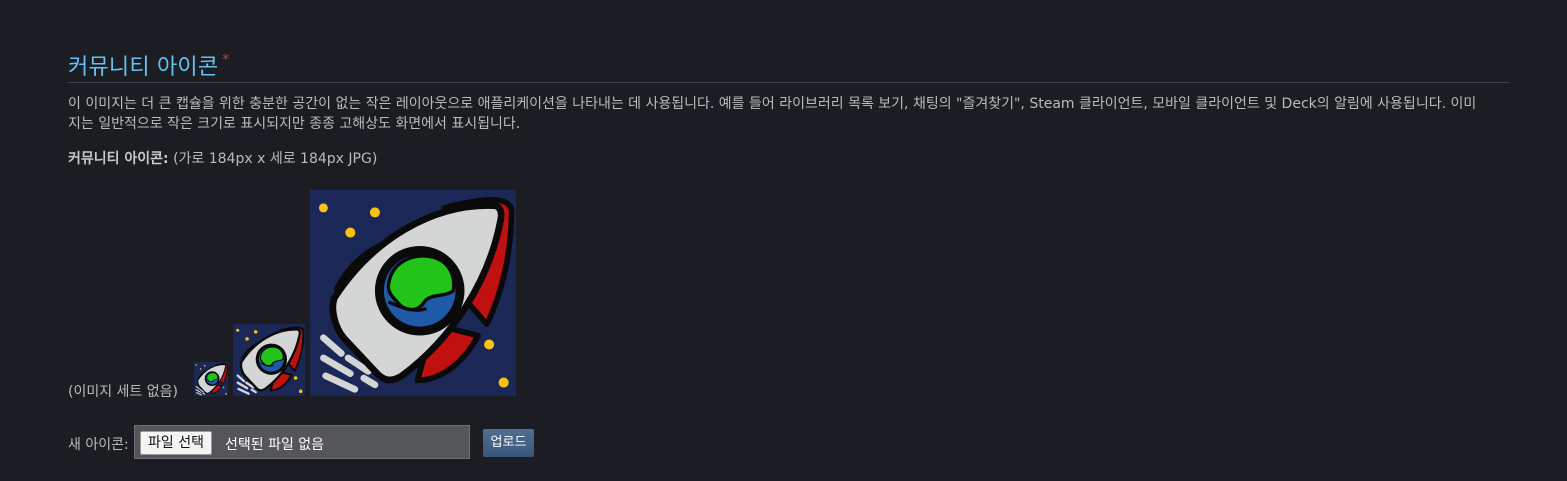  What do you see at coordinates (275, 159) in the screenshot?
I see `image-spec-value: (가로 184px x 세로 184px JPG)` at bounding box center [275, 159].